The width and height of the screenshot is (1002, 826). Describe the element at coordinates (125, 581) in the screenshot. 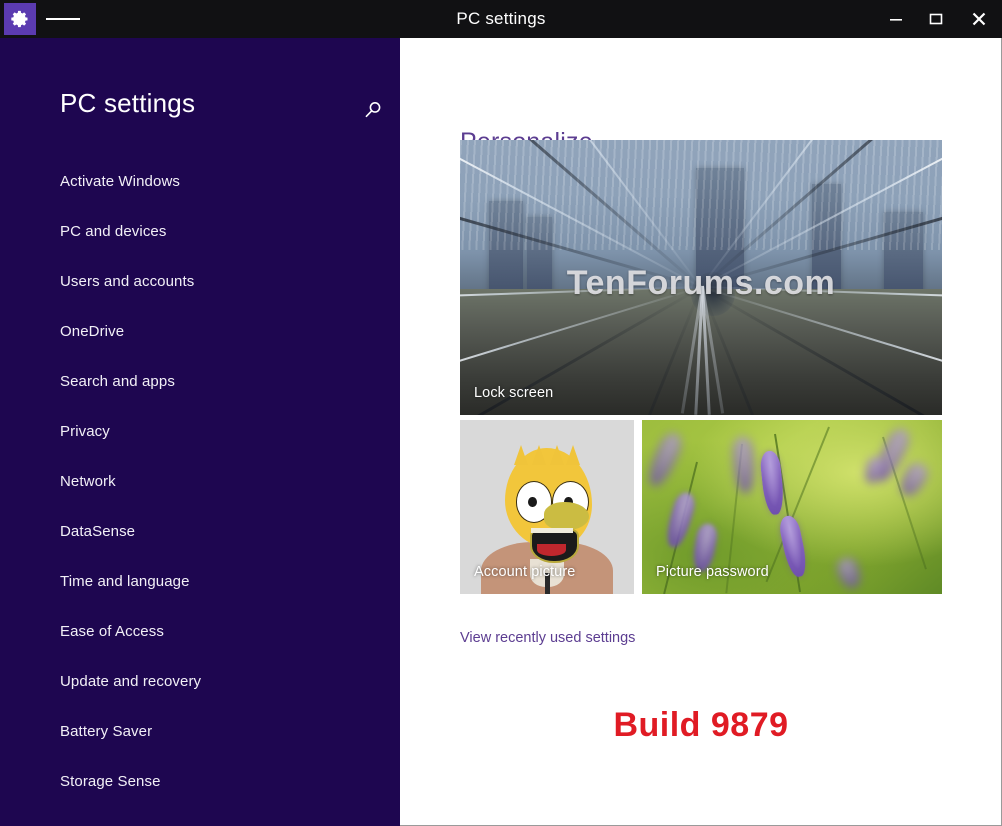

I see `sidebar-item-label: Time and language` at that location.